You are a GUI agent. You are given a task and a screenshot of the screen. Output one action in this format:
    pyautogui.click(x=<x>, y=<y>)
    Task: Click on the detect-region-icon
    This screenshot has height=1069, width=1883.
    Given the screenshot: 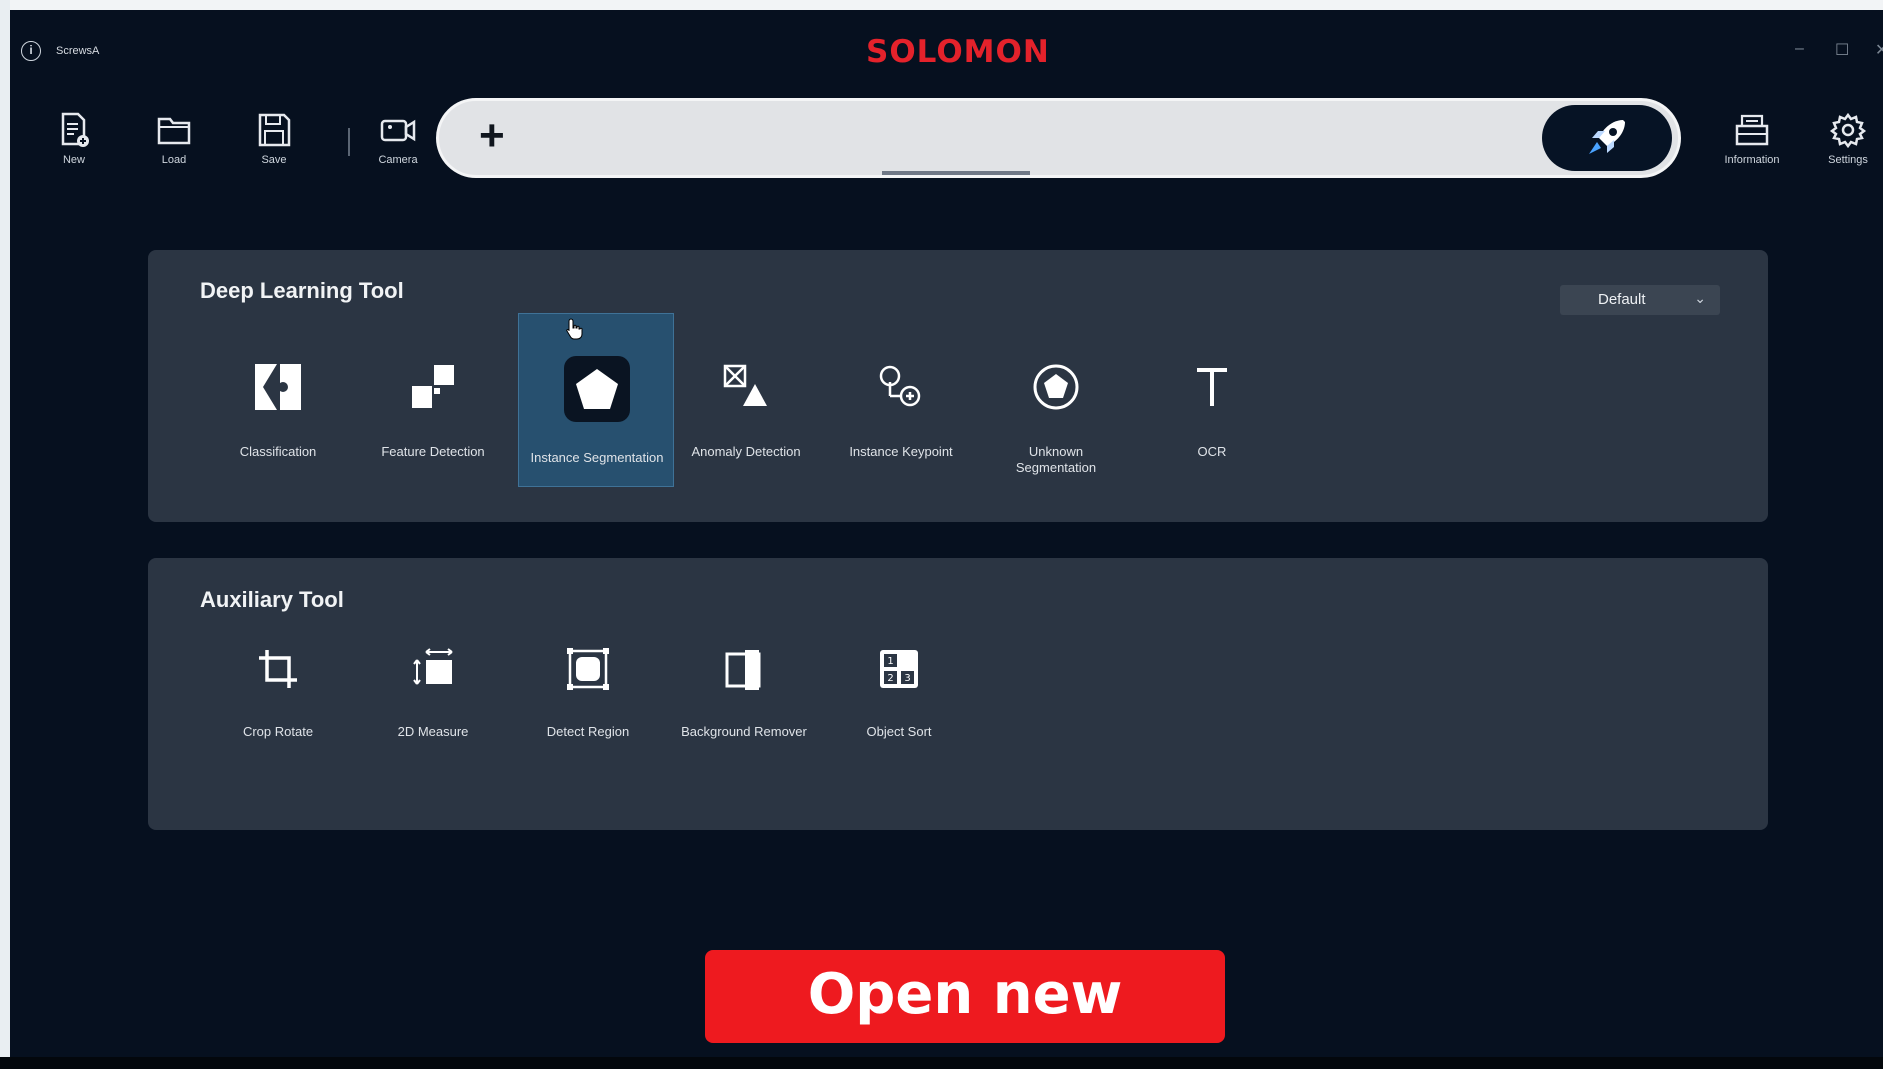 What is the action you would take?
    pyautogui.click(x=588, y=669)
    